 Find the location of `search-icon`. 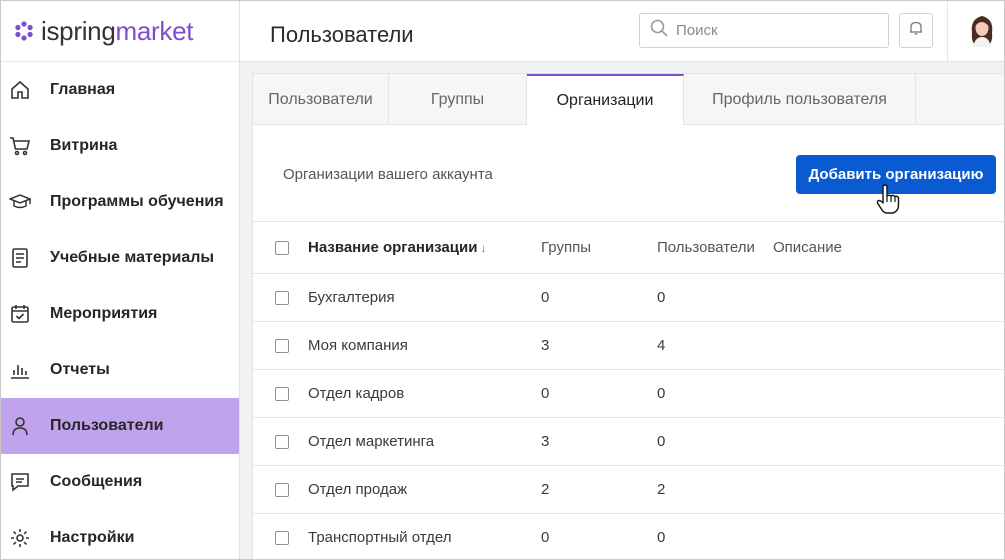

search-icon is located at coordinates (659, 30).